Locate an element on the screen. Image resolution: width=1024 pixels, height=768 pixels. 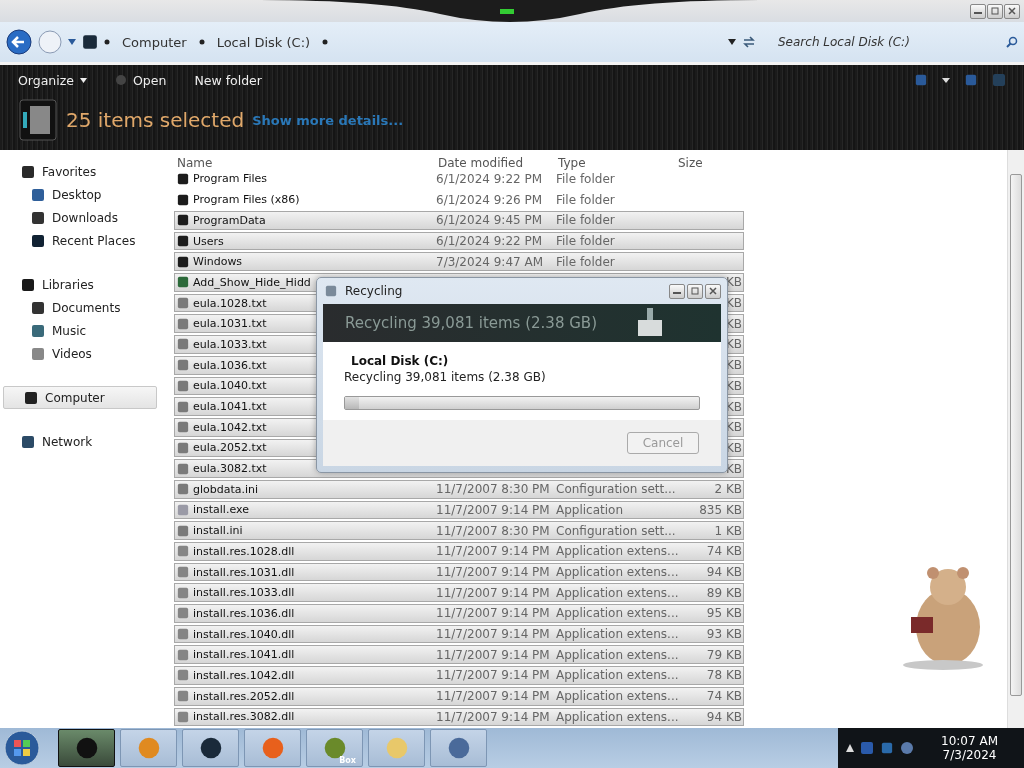
date-cell-text: 6/1/2024 9:26 PM is located at coordinates (490, 199).